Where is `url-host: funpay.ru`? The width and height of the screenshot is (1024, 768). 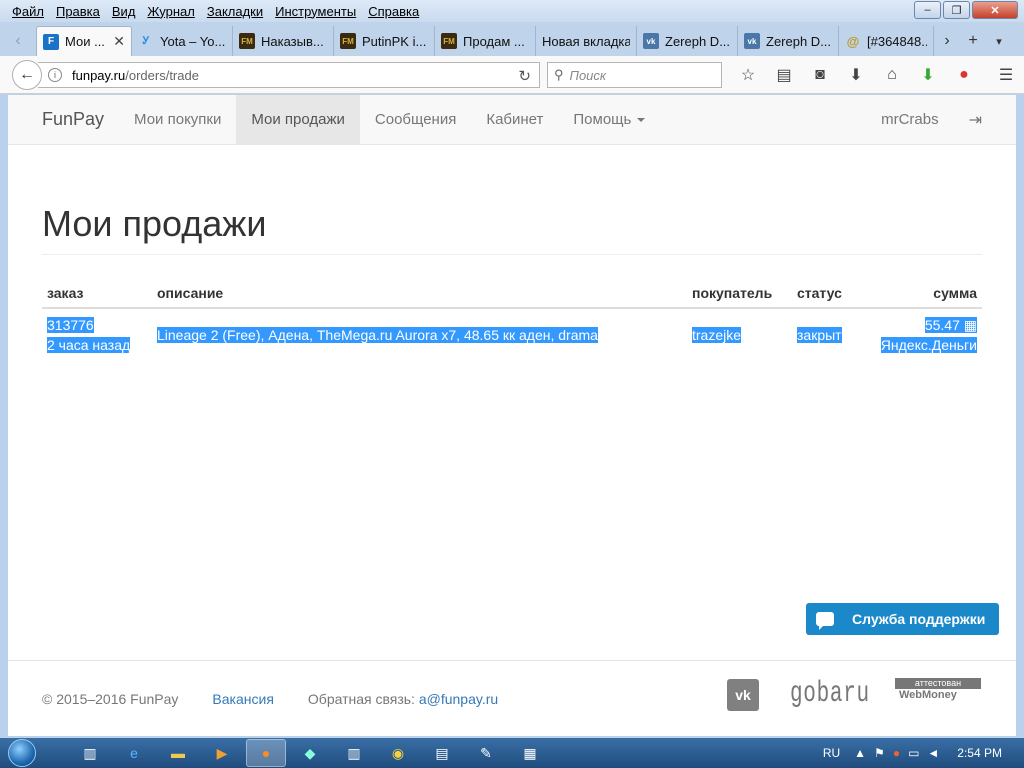 url-host: funpay.ru is located at coordinates (99, 75).